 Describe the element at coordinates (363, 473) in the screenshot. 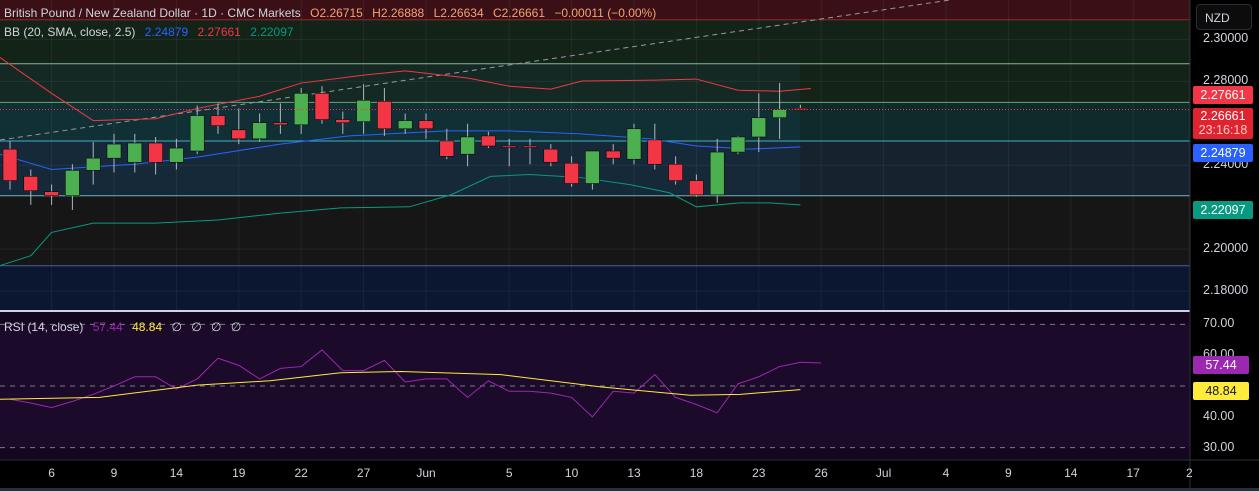

I see `time-tick-label: 27` at that location.